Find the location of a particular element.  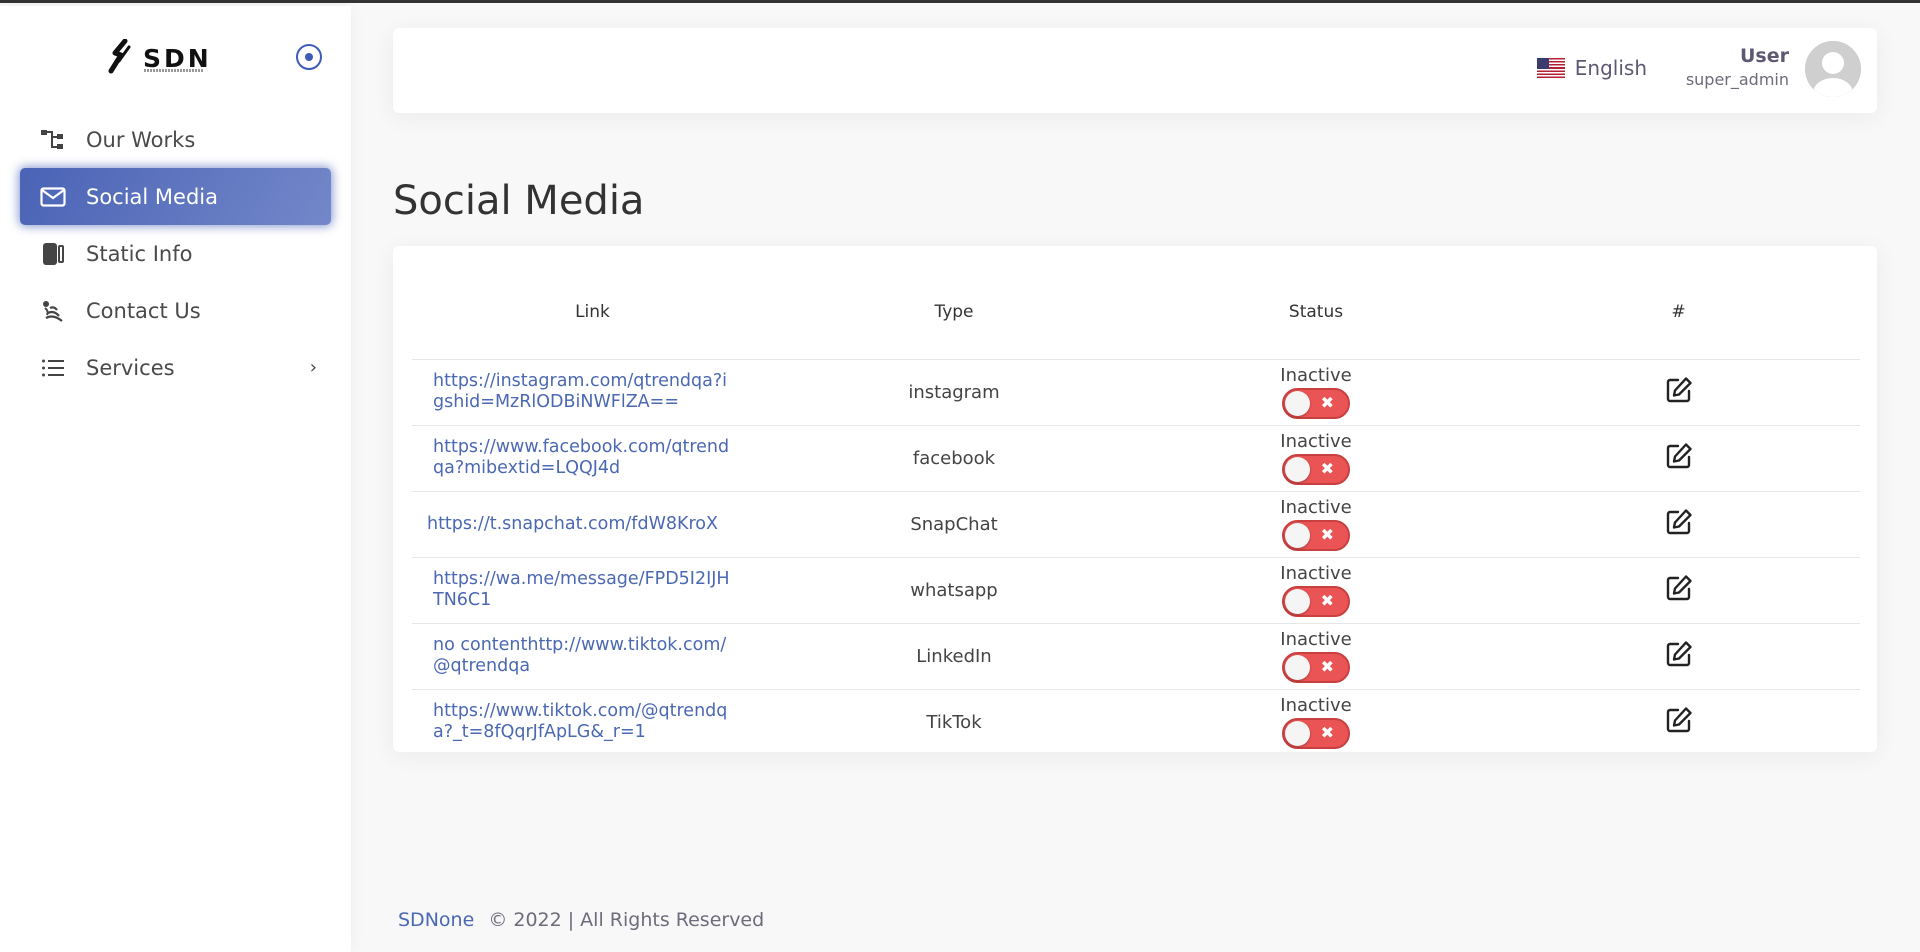

sidebar-item-label: Services is located at coordinates (130, 367).